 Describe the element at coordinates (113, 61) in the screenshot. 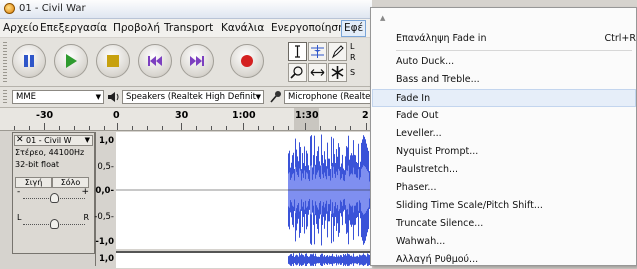

I see `stop-button` at that location.